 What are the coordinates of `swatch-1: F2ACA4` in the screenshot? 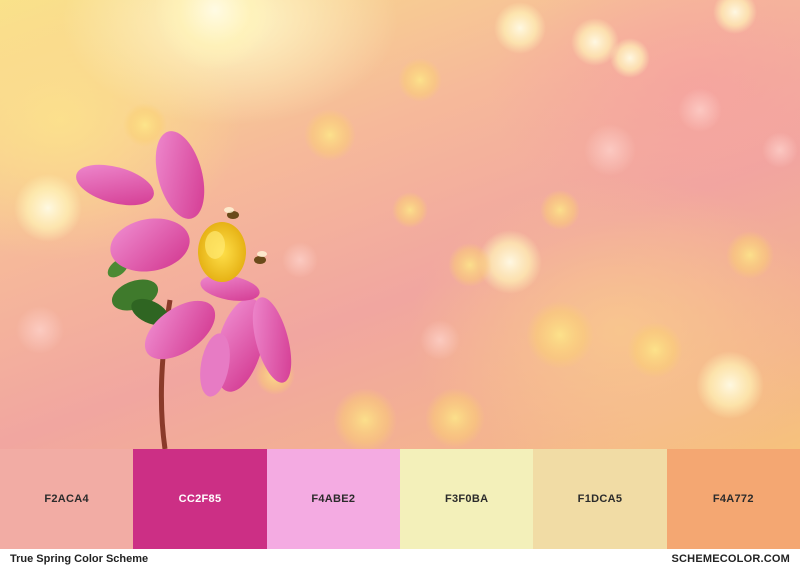 It's located at (67, 499).